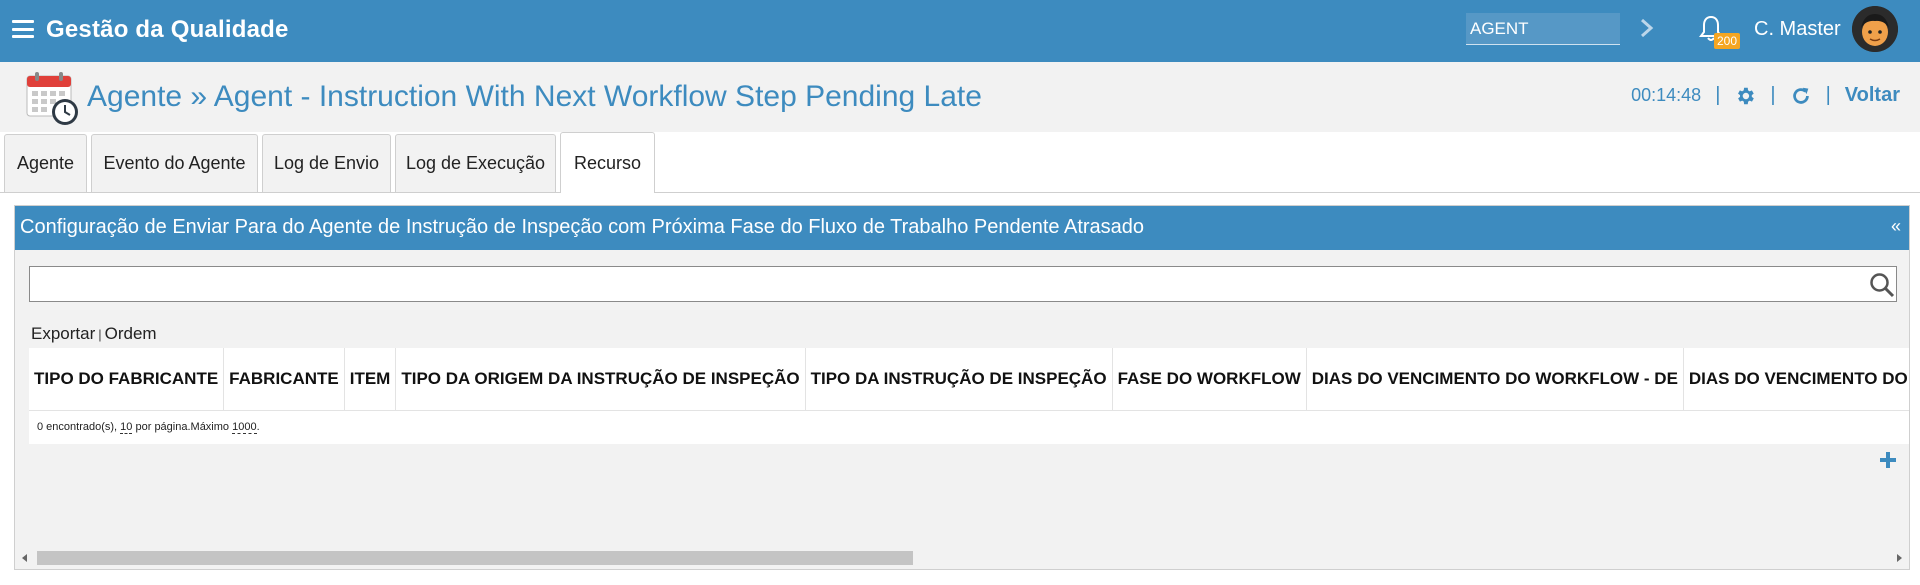 The height and width of the screenshot is (585, 1920). I want to click on tab-agente: Agente, so click(45, 163).